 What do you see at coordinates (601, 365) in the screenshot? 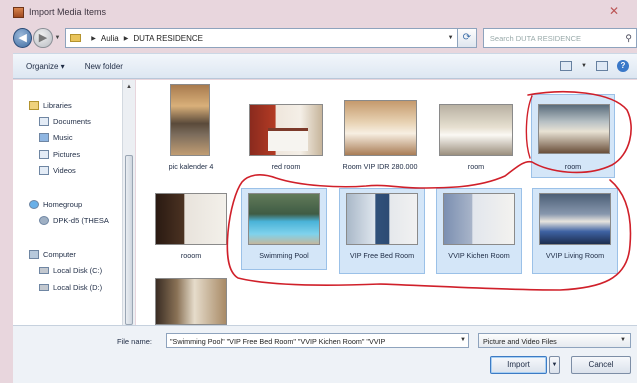
I see `cancel-button: Cancel` at bounding box center [601, 365].